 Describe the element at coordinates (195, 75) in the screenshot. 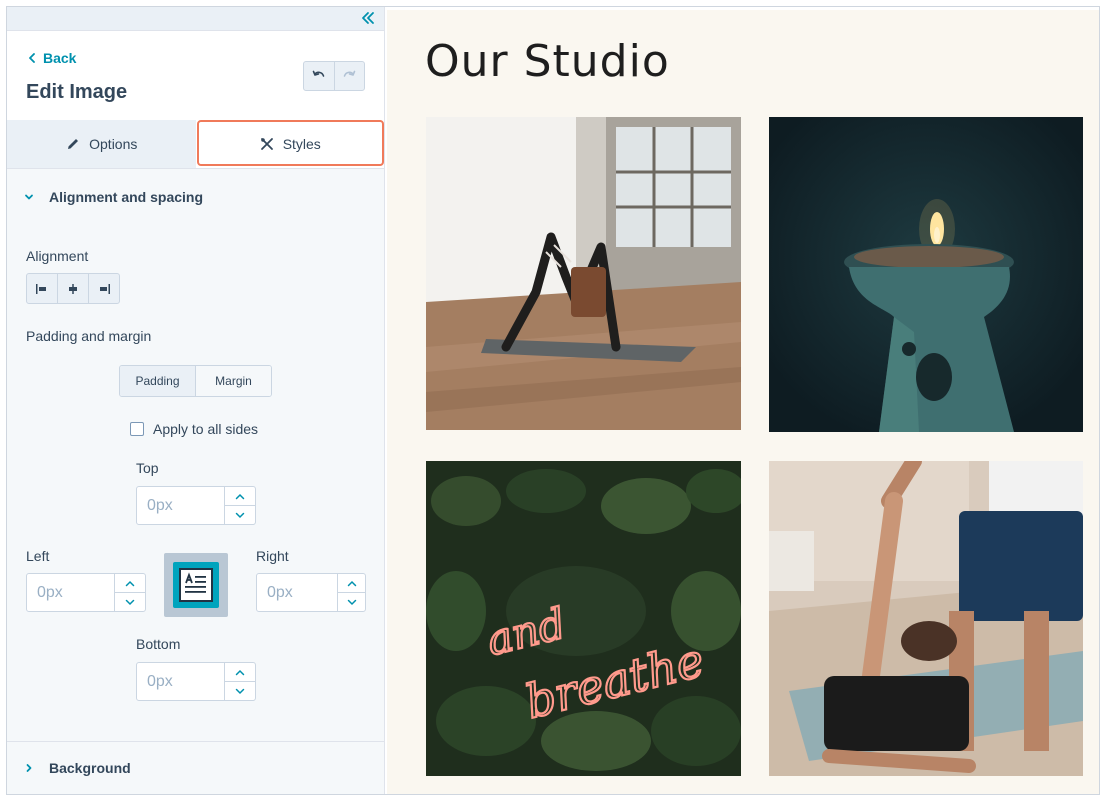

I see `sidebar-header: Back Edit Image` at that location.